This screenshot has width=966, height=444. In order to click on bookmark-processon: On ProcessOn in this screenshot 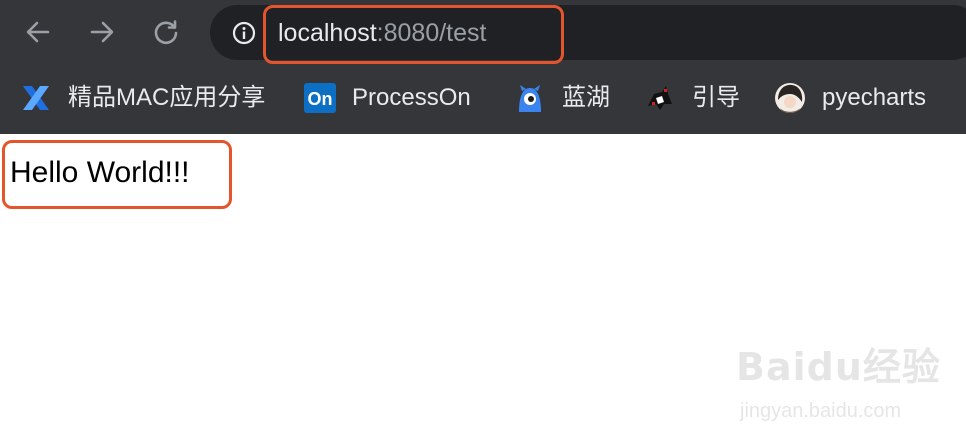, I will do `click(387, 98)`.